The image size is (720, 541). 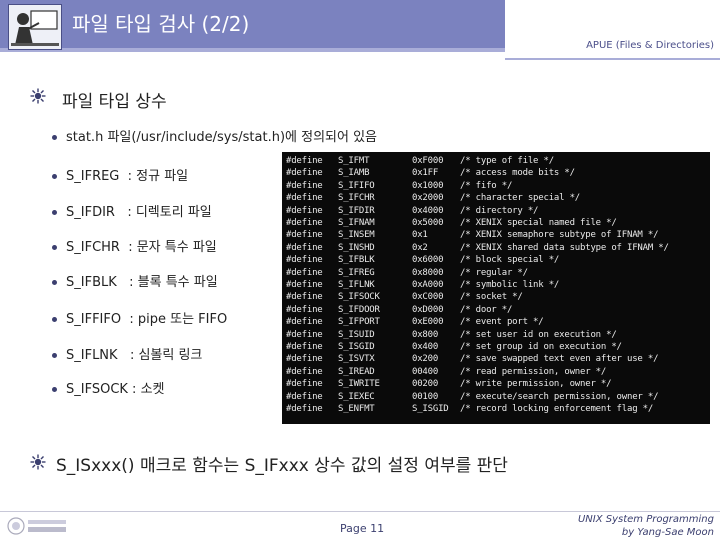 What do you see at coordinates (517, 173) in the screenshot?
I see `code-cmt: /* access mode bits */` at bounding box center [517, 173].